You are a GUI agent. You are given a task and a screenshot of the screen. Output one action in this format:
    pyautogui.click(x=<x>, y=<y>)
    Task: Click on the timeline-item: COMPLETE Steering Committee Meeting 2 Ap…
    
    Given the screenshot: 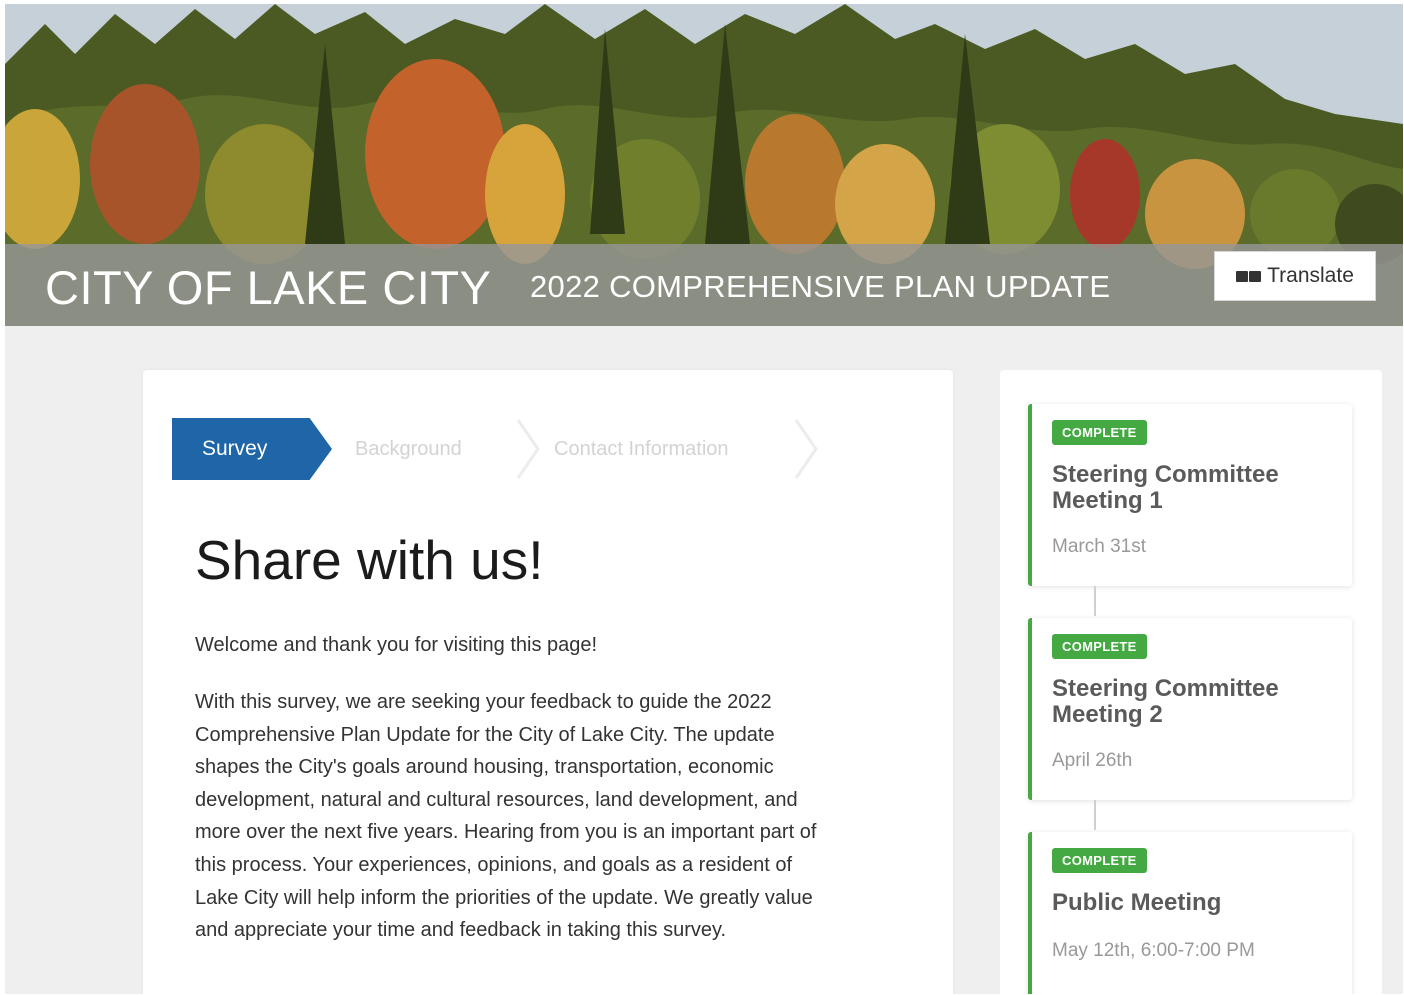 What is the action you would take?
    pyautogui.click(x=1190, y=709)
    